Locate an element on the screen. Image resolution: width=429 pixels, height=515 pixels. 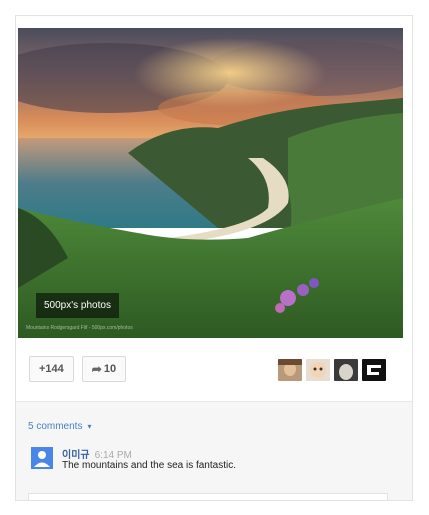
sharer-avatars is located at coordinates (332, 370).